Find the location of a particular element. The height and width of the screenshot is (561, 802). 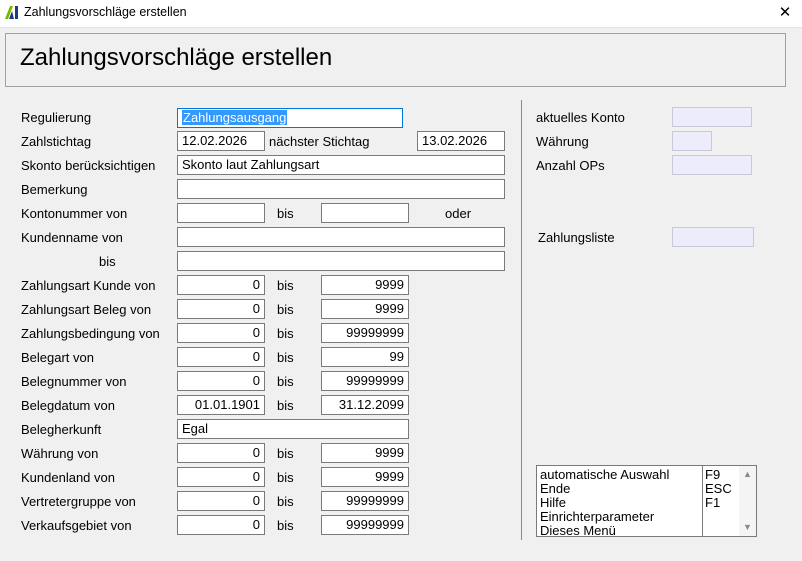

aktuelles-konto-field is located at coordinates (712, 117).